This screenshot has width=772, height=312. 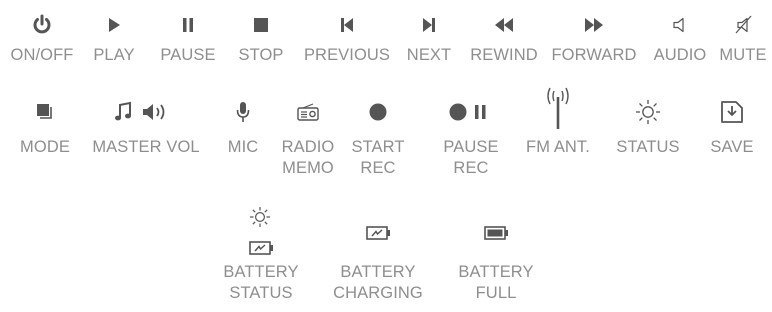 I want to click on legend-item-battery-charging: BATTERY CHARGING, so click(x=378, y=255).